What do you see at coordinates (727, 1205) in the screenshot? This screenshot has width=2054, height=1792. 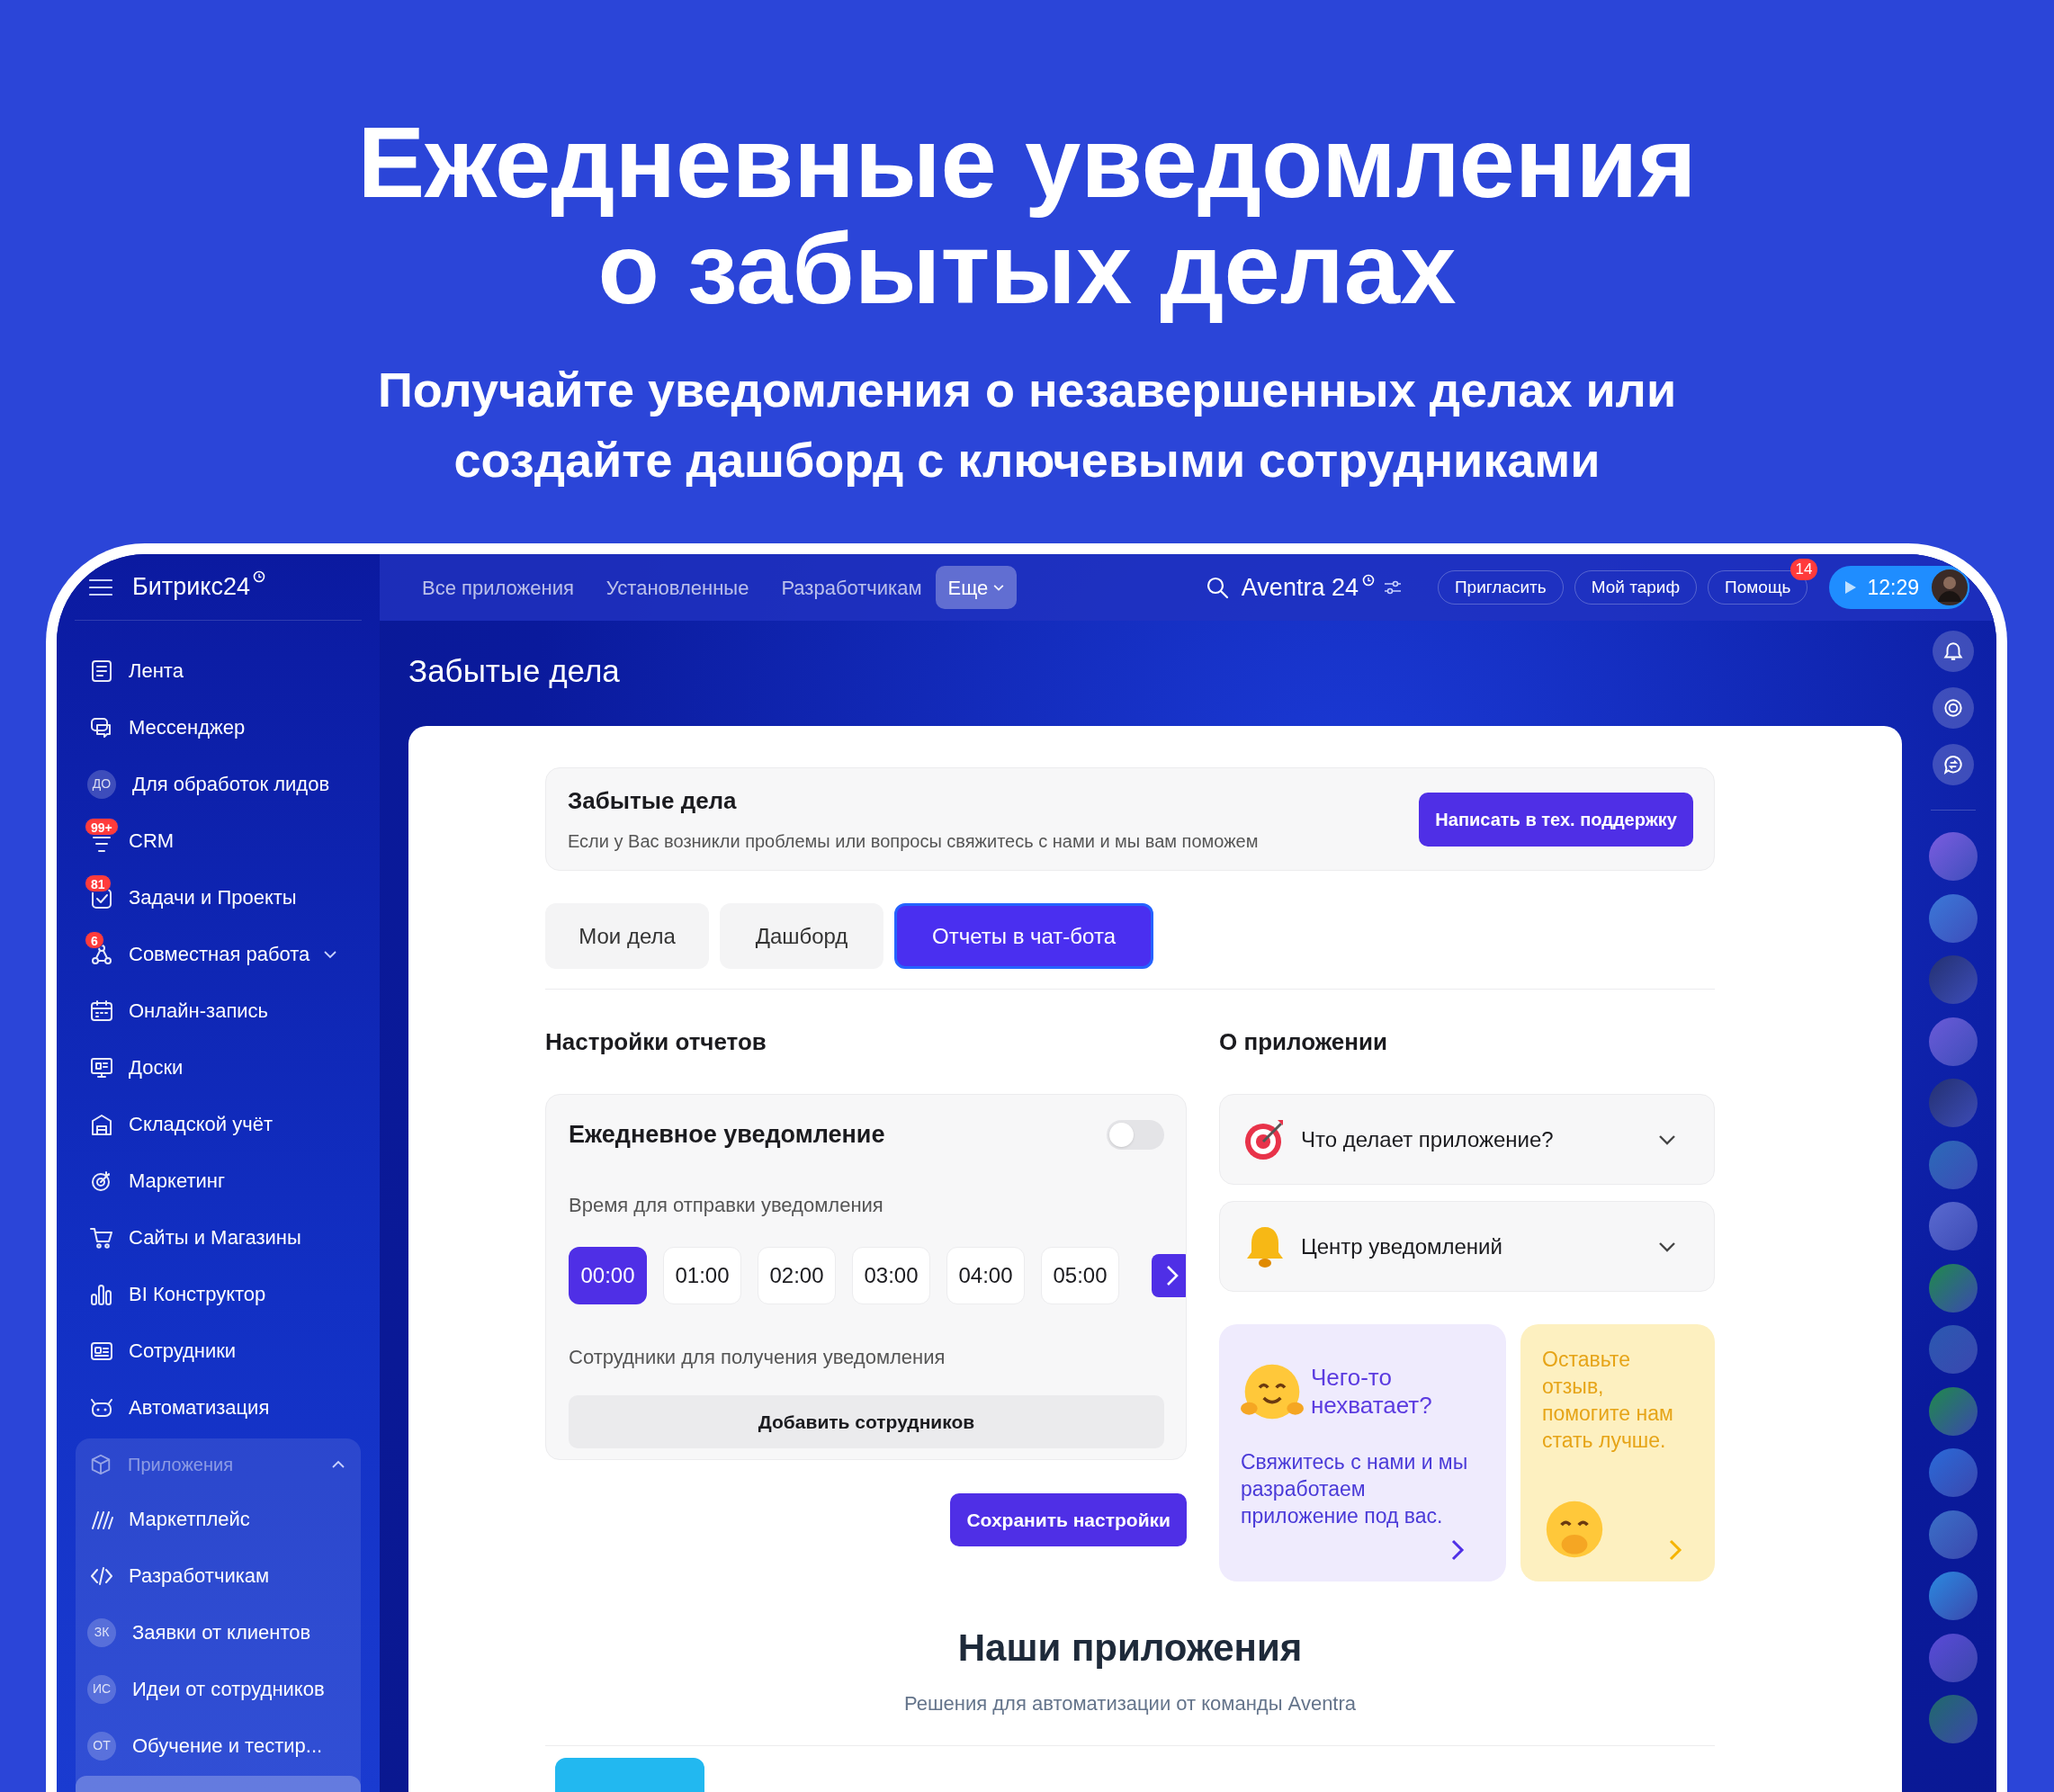 I see `field-label: Время для отправки уведомления` at bounding box center [727, 1205].